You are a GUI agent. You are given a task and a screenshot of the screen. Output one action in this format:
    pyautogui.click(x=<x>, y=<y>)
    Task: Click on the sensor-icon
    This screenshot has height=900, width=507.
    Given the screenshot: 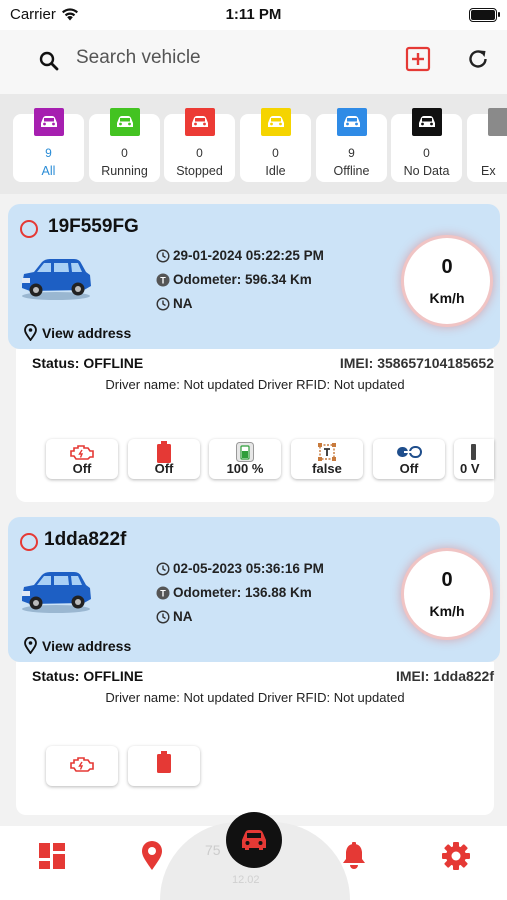 What is the action you would take?
    pyautogui.click(x=327, y=452)
    